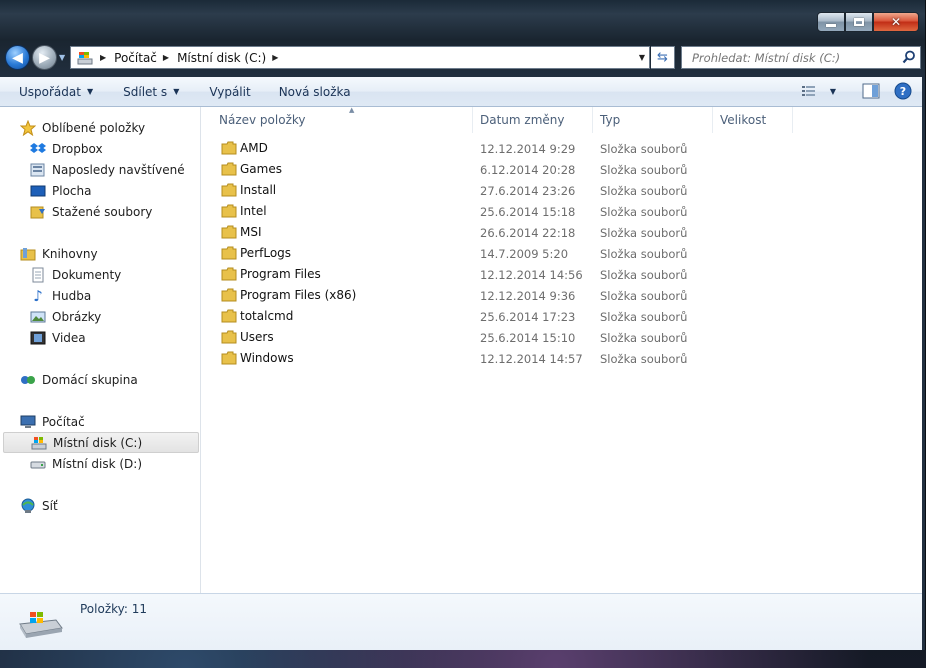 The width and height of the screenshot is (926, 668). What do you see at coordinates (72, 190) in the screenshot?
I see `sidebar-item-label: Plocha` at bounding box center [72, 190].